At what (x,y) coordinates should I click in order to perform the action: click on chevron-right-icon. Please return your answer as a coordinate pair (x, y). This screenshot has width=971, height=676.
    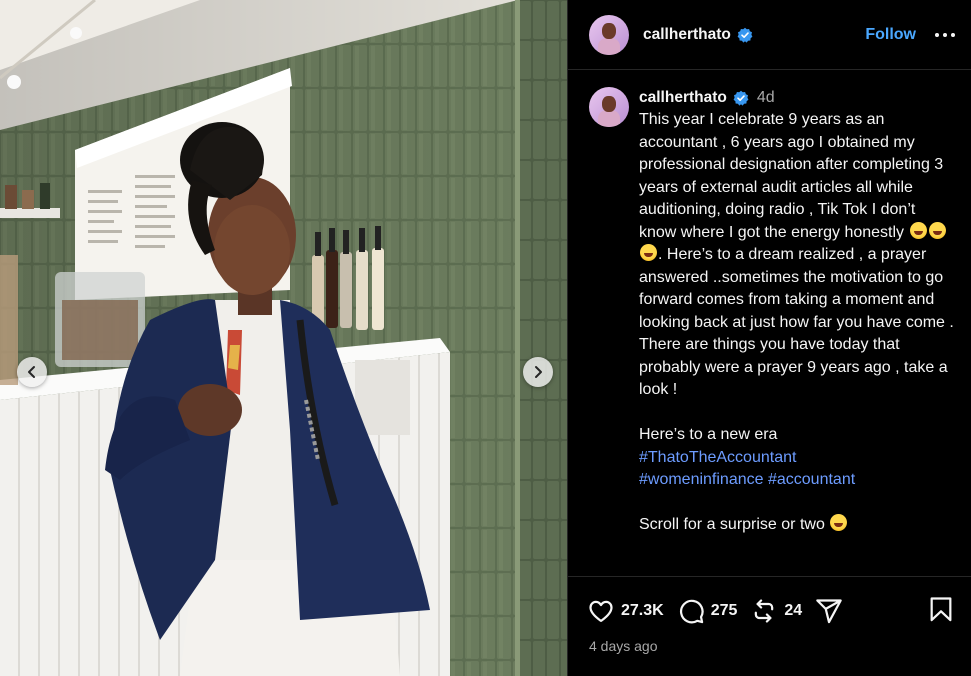
    Looking at the image, I should click on (538, 372).